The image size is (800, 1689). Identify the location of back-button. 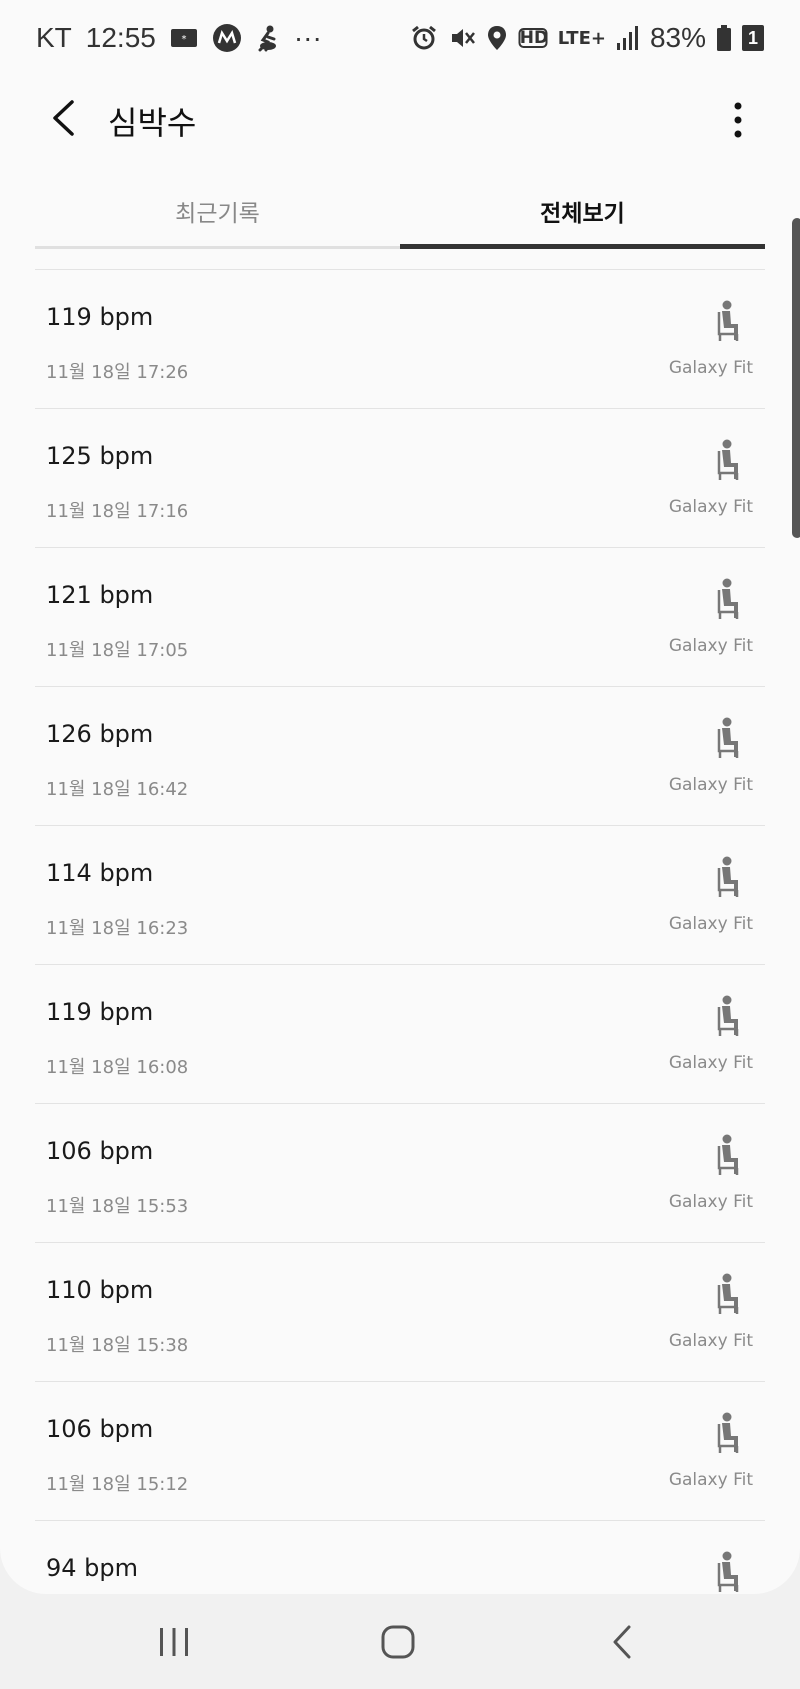
(63, 118).